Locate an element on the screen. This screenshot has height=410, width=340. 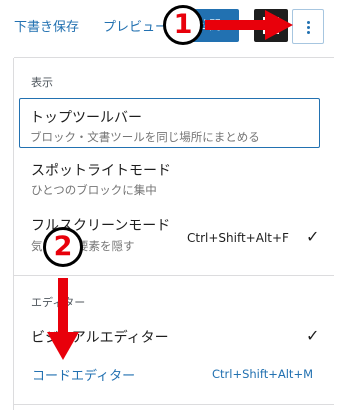
step-1-marker: 1 is located at coordinates (183, 25).